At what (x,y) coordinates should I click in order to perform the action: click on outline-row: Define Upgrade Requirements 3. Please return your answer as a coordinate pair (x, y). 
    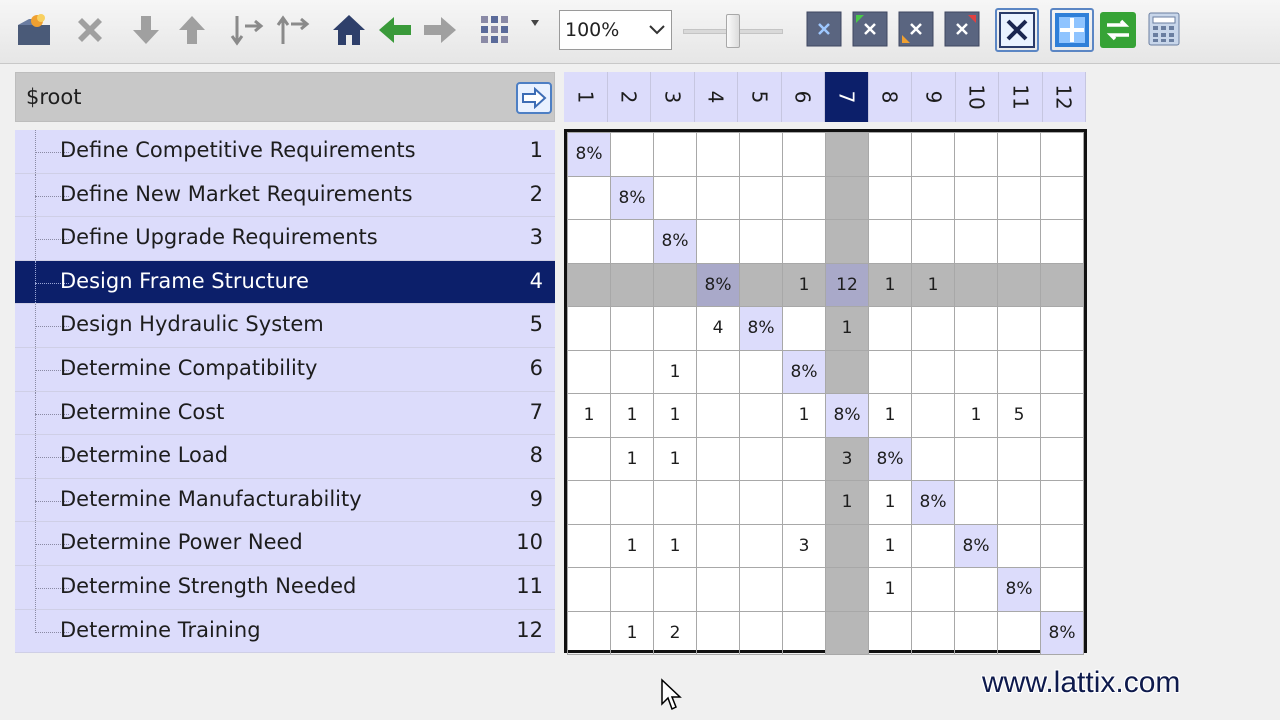
    Looking at the image, I should click on (285, 239).